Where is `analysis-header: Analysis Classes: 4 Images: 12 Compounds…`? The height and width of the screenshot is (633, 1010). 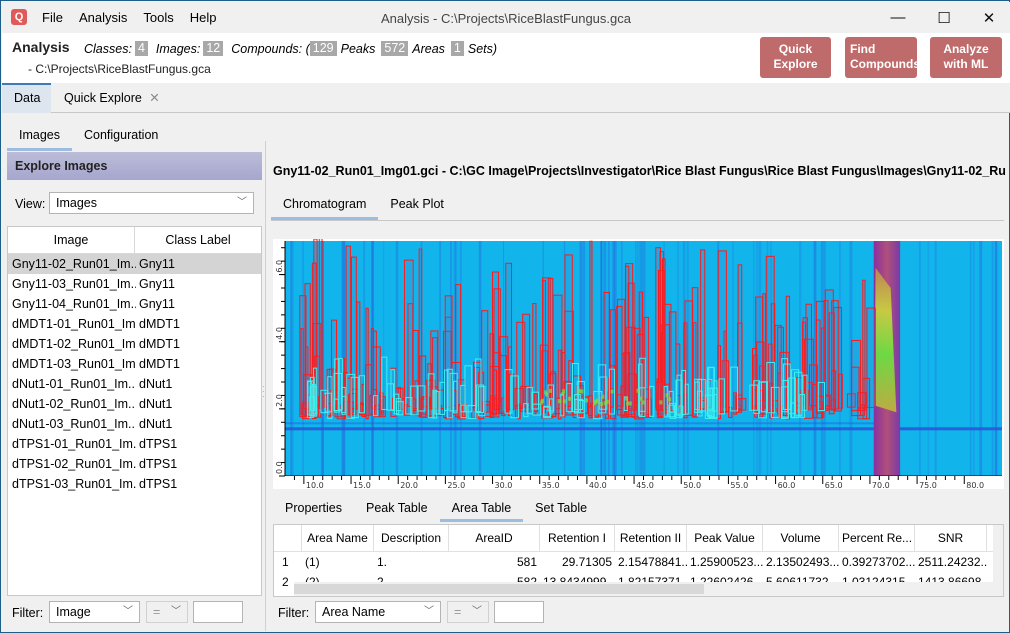
analysis-header: Analysis Classes: 4 Images: 12 Compounds… is located at coordinates (506, 58).